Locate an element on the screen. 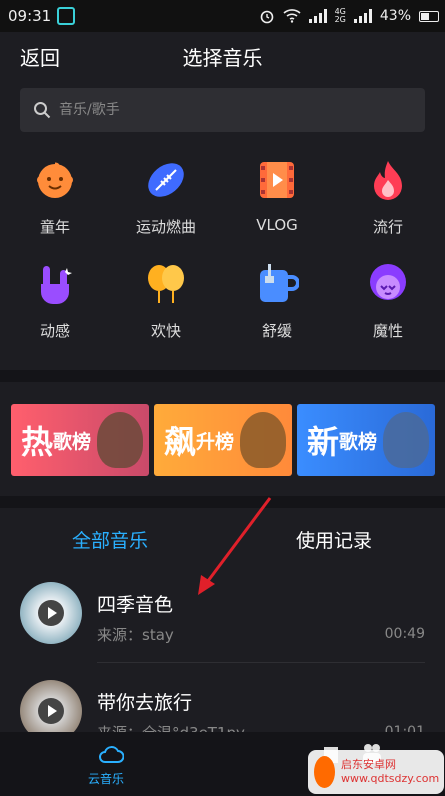  category-pop: 流行 is located at coordinates (388, 197).